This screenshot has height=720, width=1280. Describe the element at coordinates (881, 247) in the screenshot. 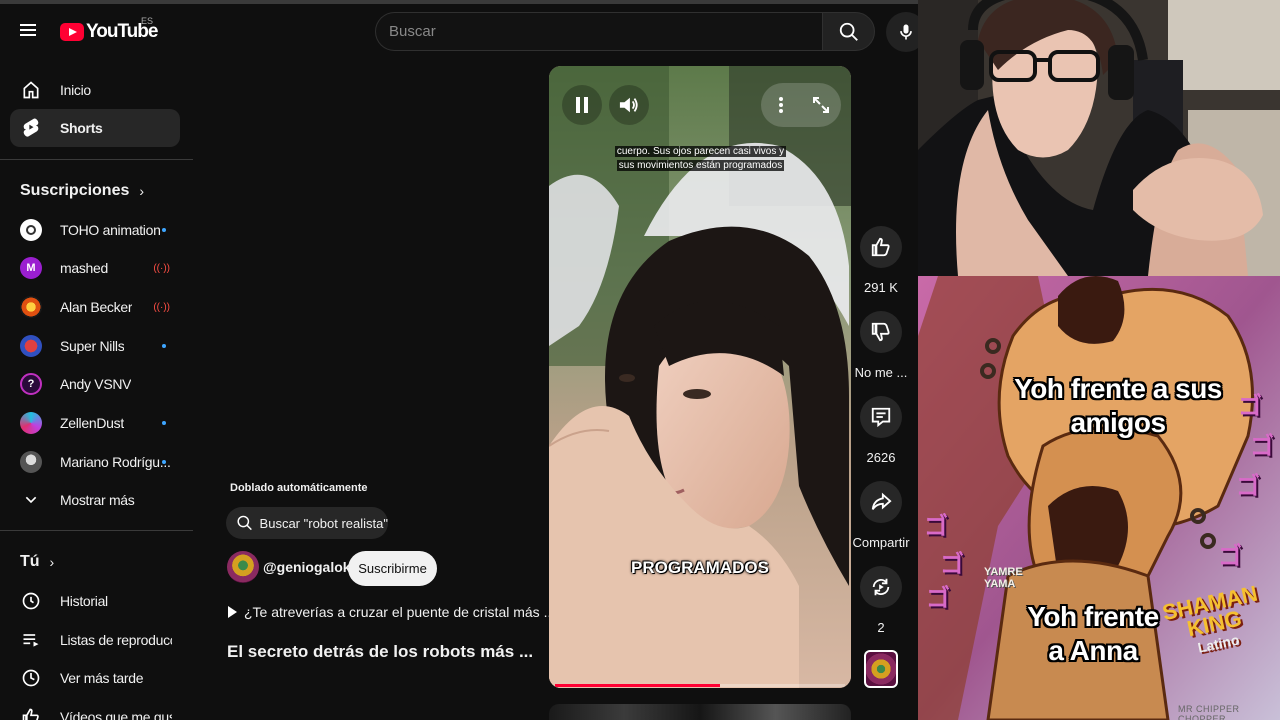

I see `like-button` at that location.